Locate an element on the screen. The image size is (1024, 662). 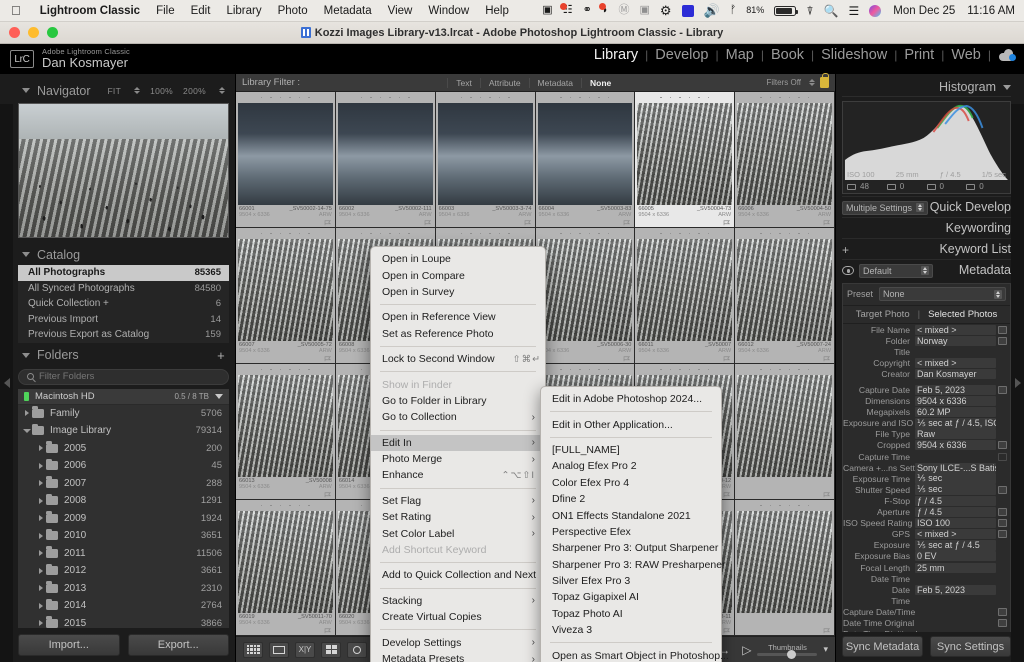
folder-row: 2013 2310 is located at coordinates (123, 589).